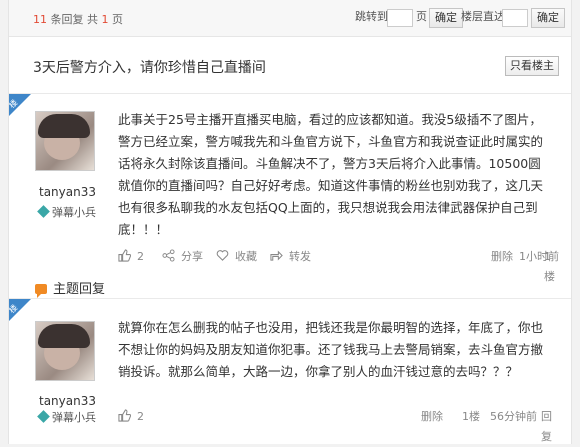 The width and height of the screenshot is (580, 447). Describe the element at coordinates (483, 16) in the screenshot. I see `floor-jump-label: 楼层直达` at that location.